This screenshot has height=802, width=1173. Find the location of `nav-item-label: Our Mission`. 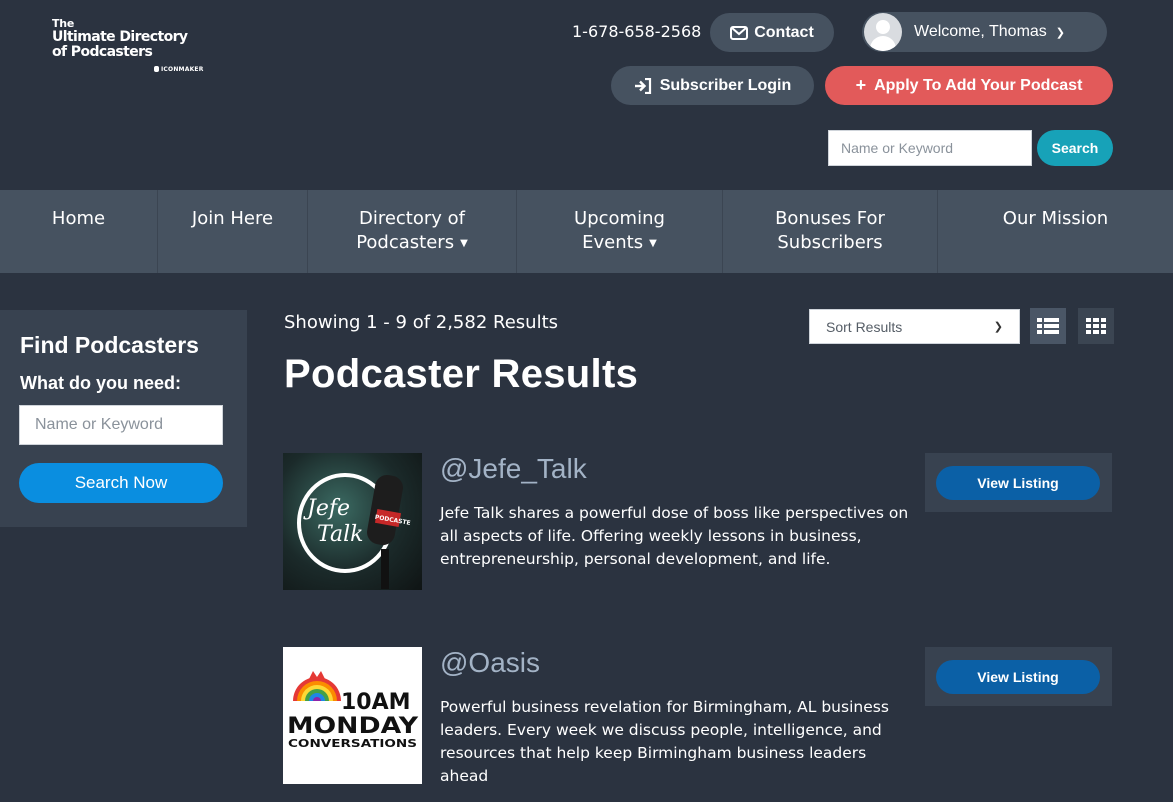

nav-item-label: Our Mission is located at coordinates (1055, 218).